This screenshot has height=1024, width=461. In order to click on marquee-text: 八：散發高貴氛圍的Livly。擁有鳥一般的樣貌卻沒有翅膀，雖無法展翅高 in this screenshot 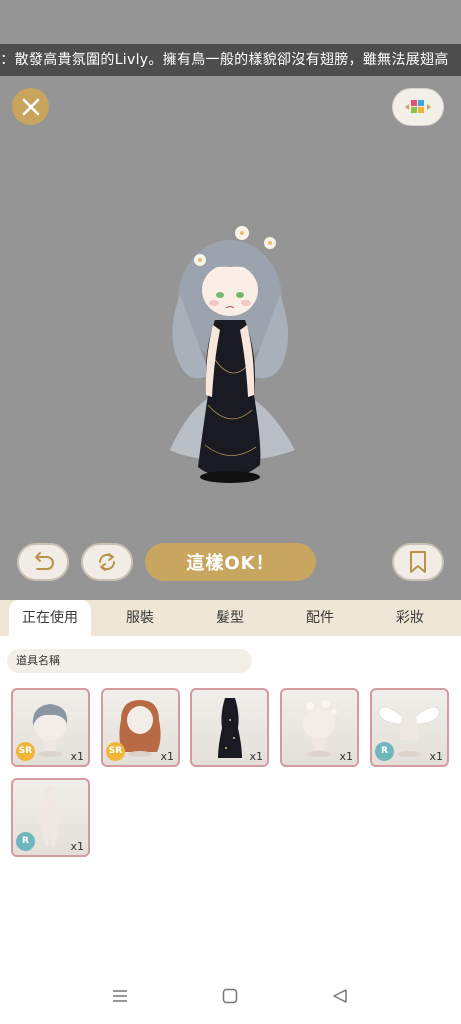, I will do `click(224, 60)`.